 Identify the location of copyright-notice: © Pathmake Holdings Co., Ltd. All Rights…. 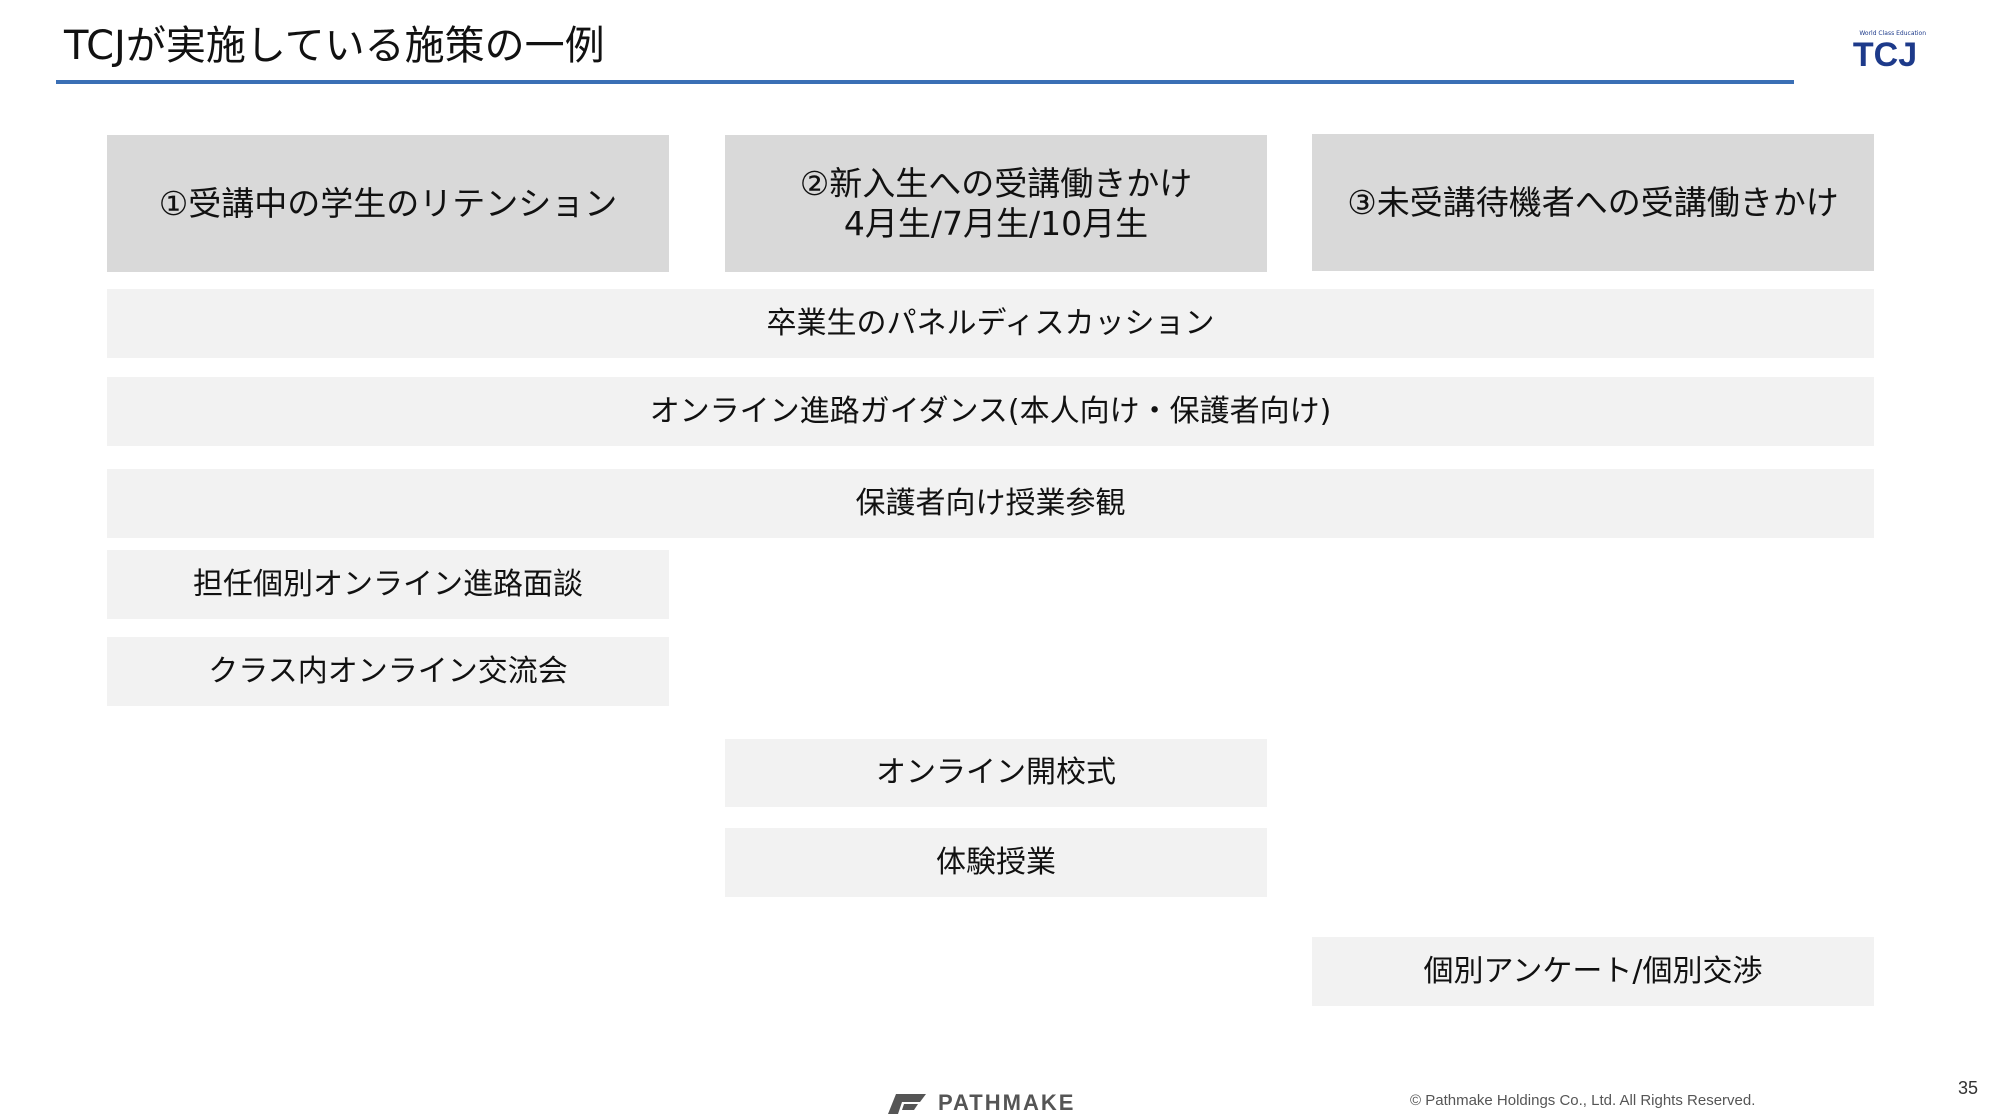
(1583, 1100).